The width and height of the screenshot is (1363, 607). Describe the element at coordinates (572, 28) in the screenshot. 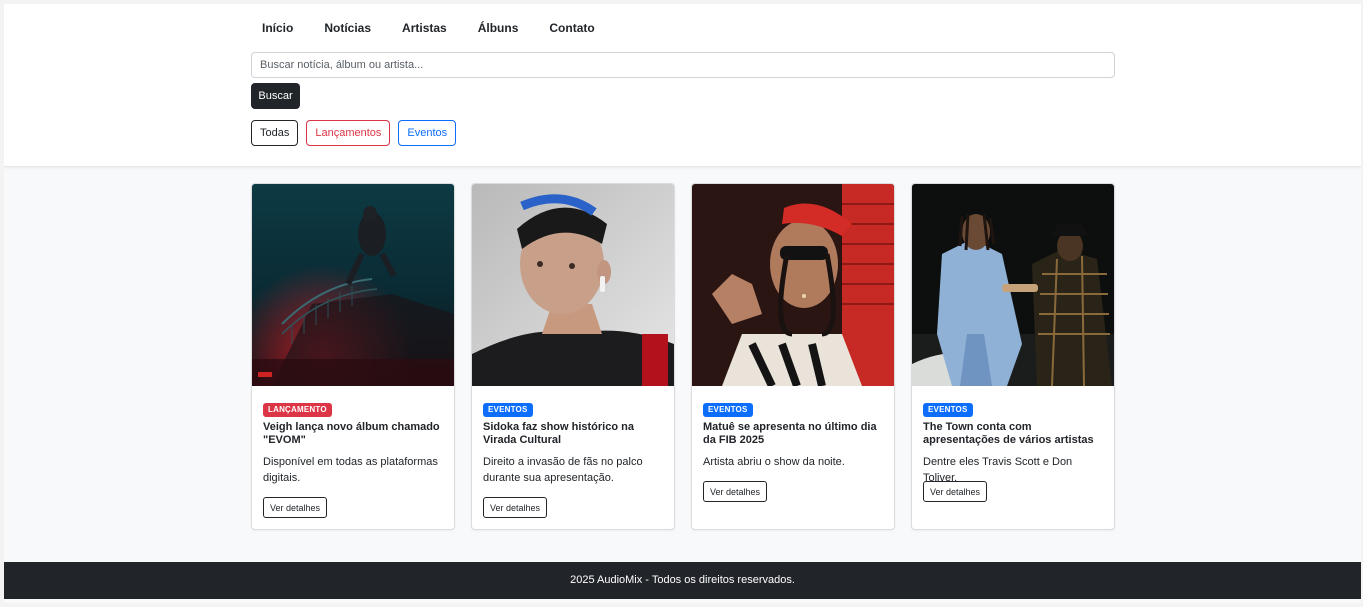

I see `nav-link-contato: Contato` at that location.